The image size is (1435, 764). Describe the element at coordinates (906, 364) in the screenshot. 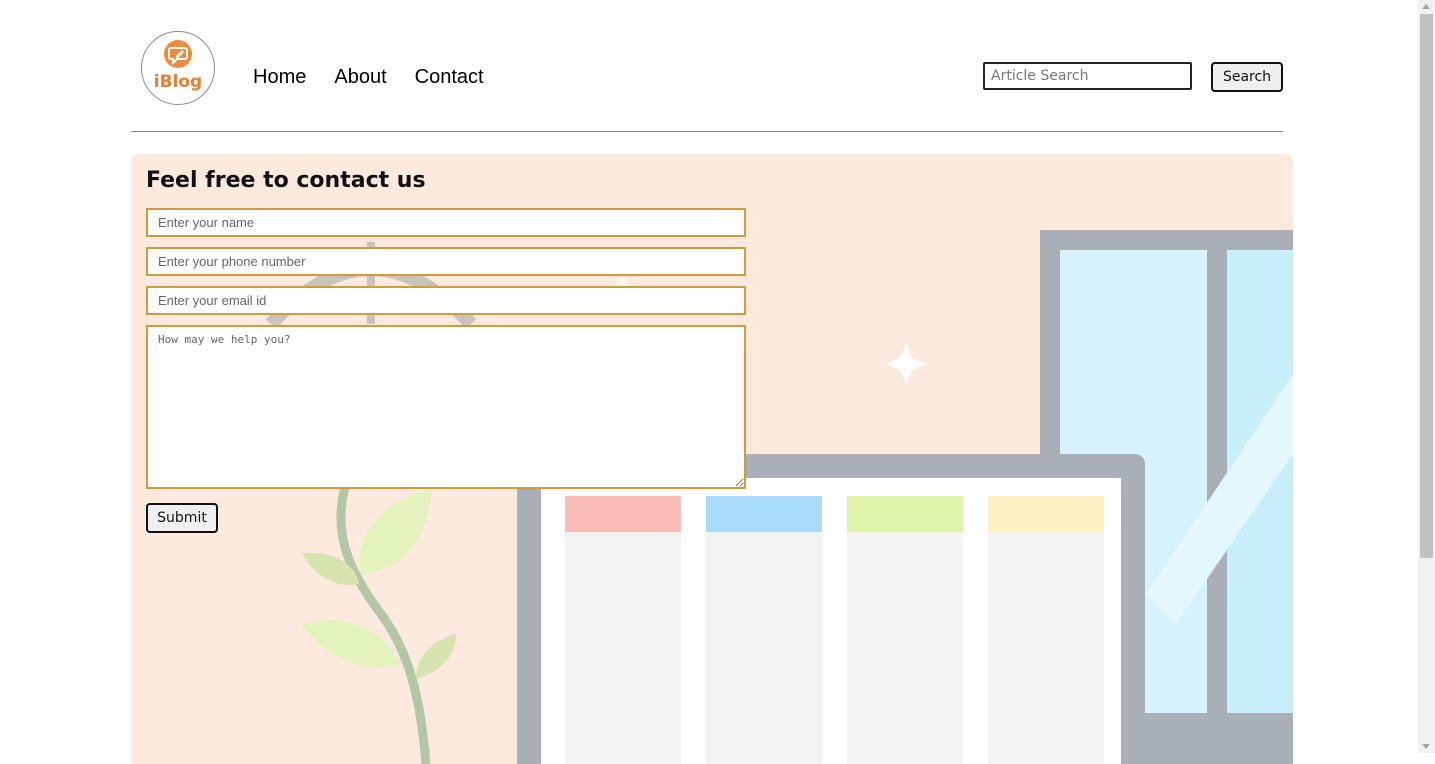

I see `sparkle-icon` at that location.